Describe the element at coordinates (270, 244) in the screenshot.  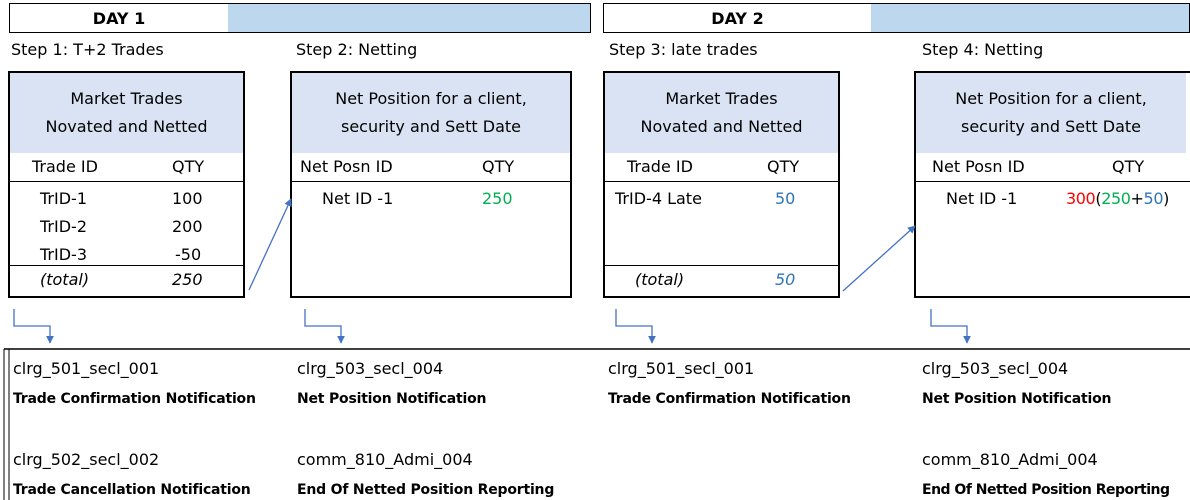
I see `arrow-step1-to-step2` at that location.